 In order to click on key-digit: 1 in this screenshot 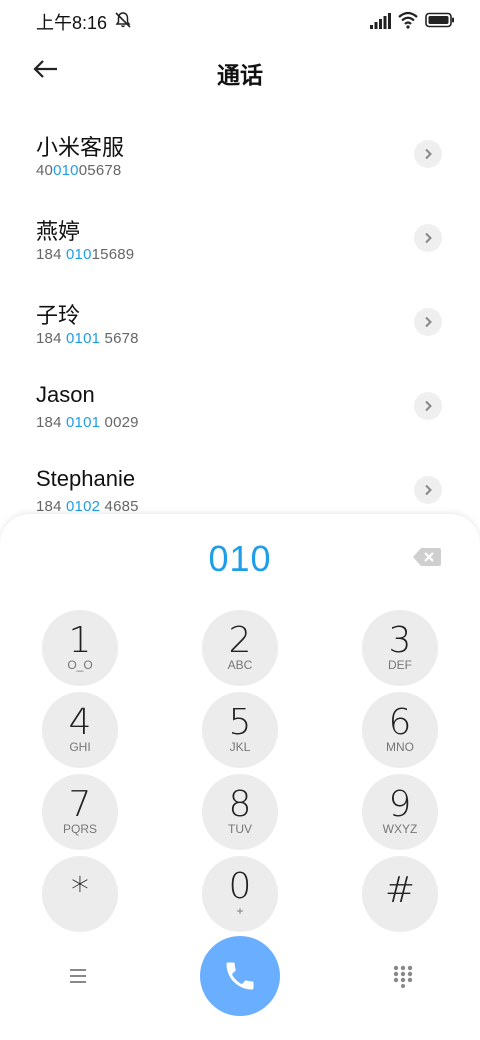, I will do `click(80, 640)`.